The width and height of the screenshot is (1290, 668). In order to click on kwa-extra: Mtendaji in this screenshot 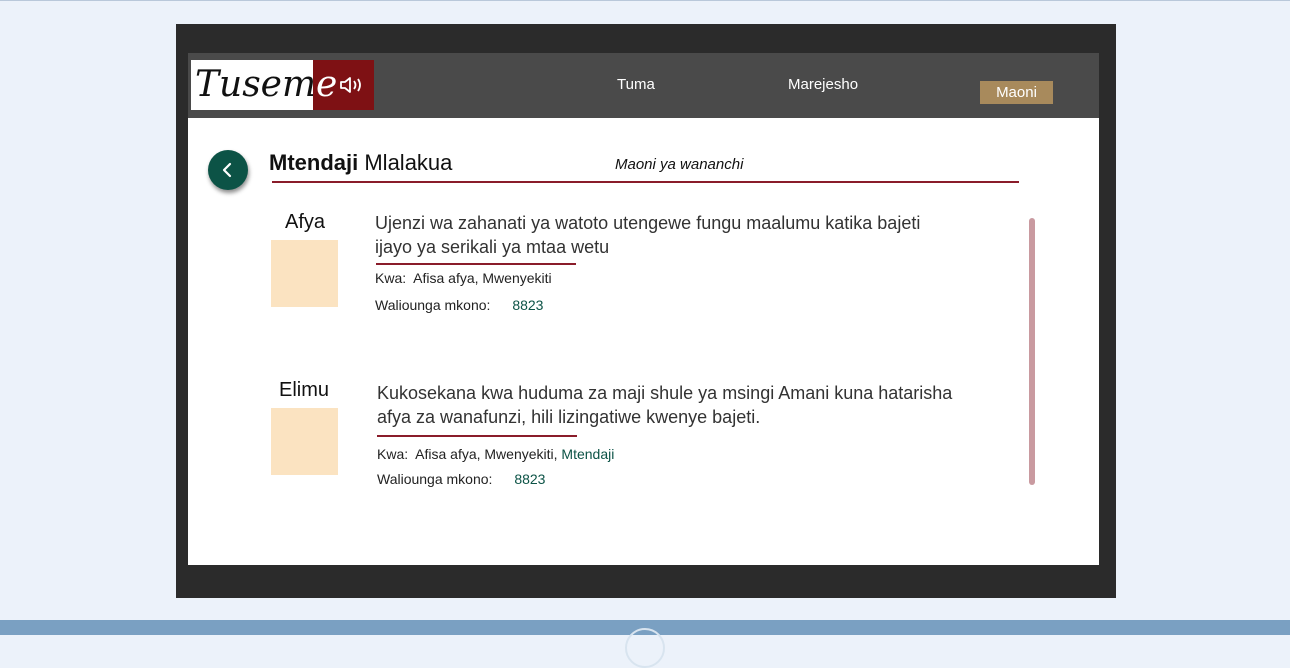, I will do `click(587, 454)`.